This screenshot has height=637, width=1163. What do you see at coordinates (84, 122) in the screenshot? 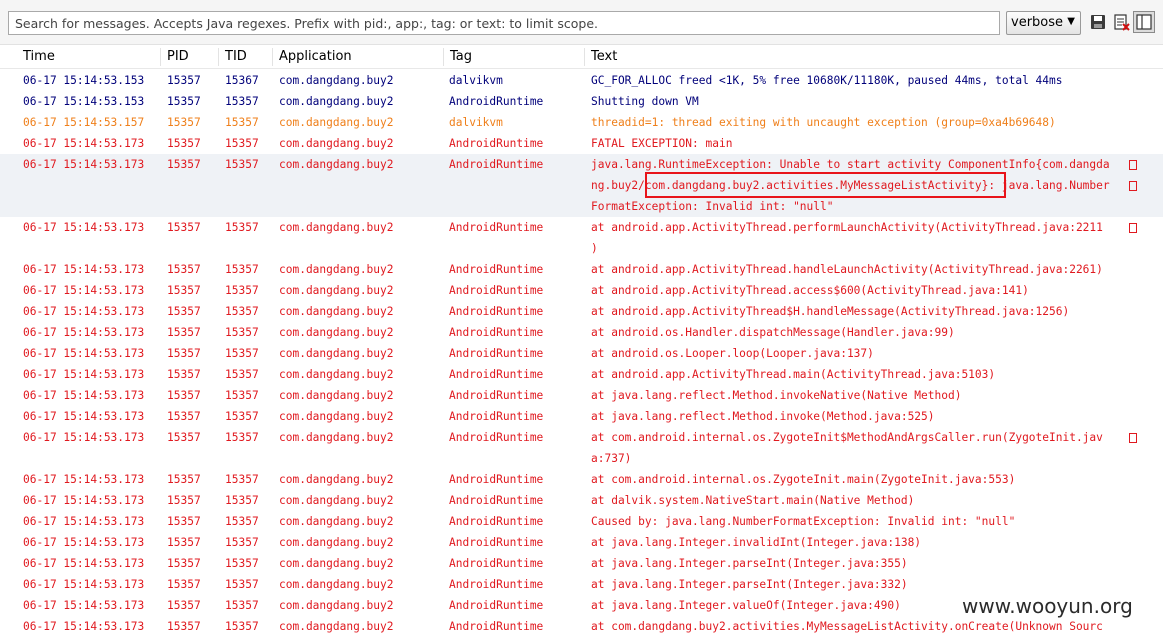
I see `time-cell: 06-17 15:14:53.157` at bounding box center [84, 122].